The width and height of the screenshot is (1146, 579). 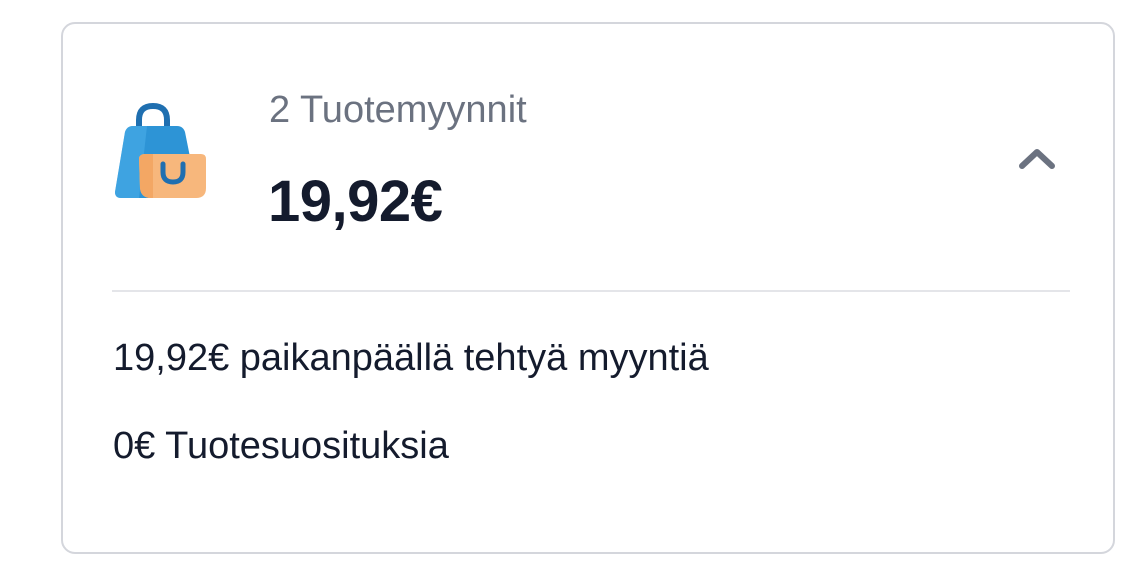 What do you see at coordinates (591, 291) in the screenshot?
I see `divider` at bounding box center [591, 291].